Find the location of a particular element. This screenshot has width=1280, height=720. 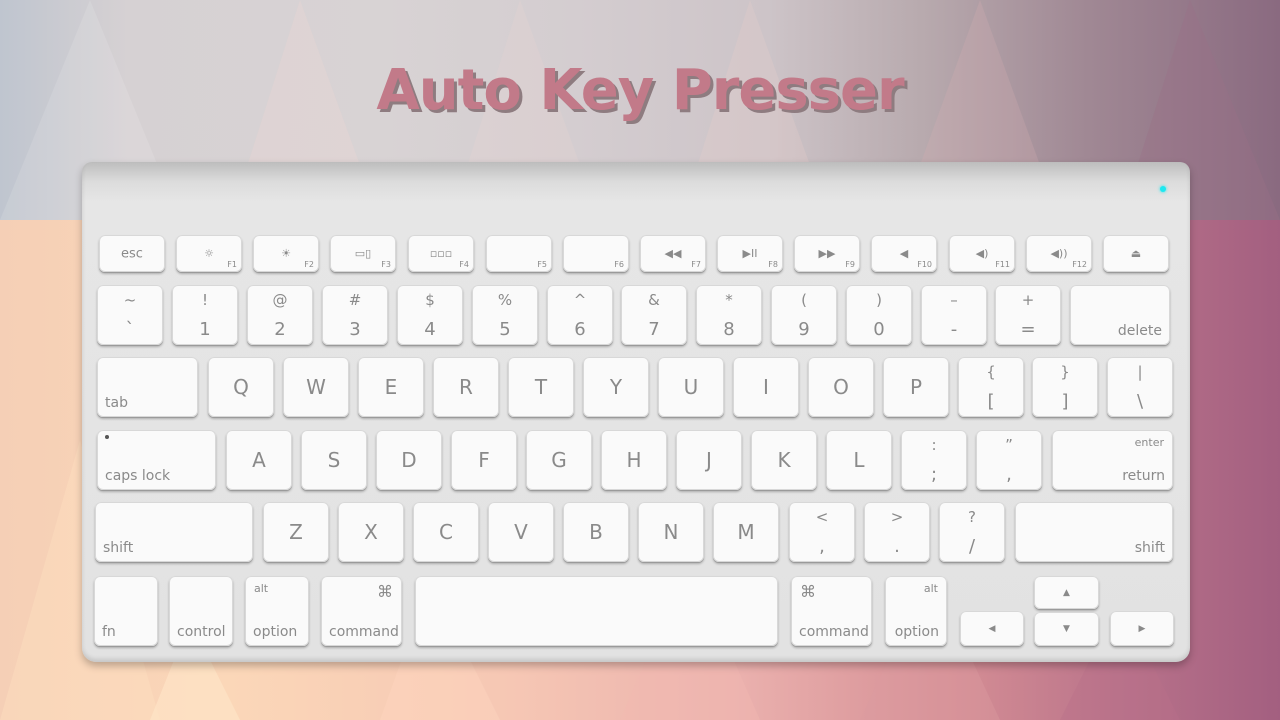

key-return: enter return is located at coordinates (1112, 460).